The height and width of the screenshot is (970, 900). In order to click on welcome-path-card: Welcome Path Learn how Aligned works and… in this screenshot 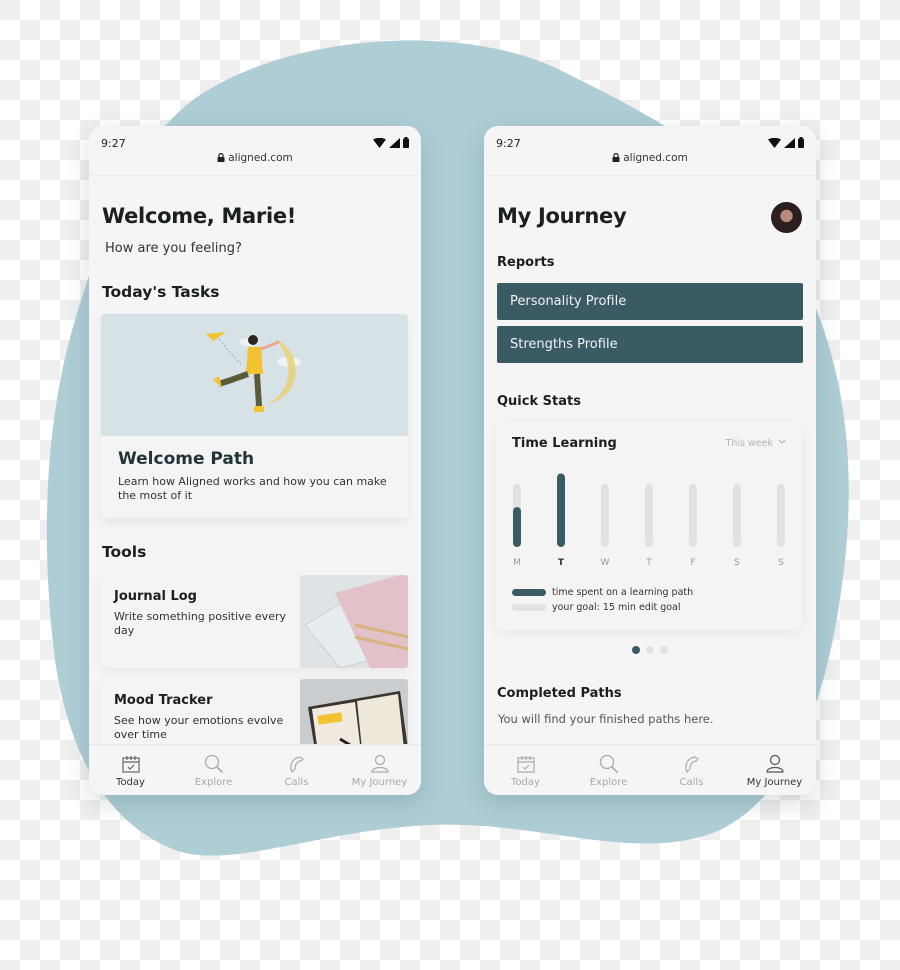, I will do `click(254, 416)`.